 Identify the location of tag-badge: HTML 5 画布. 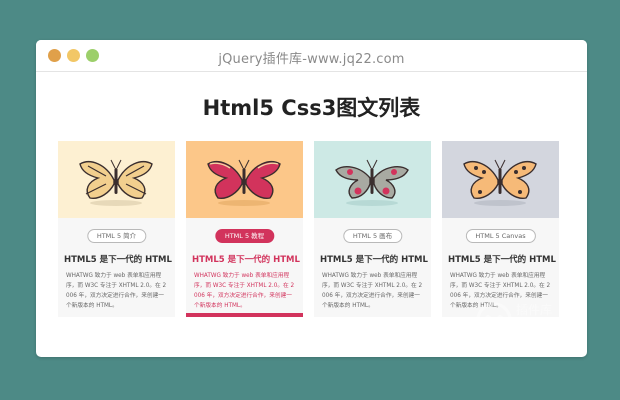
(372, 236).